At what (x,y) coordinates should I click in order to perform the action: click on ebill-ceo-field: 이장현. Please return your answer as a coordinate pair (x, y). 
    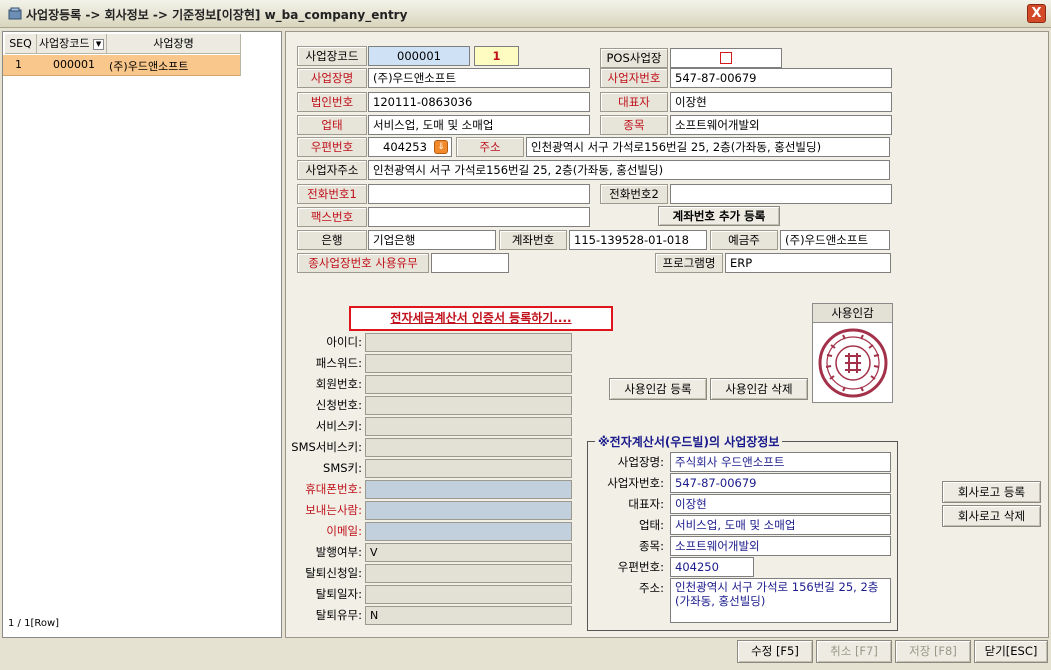
    Looking at the image, I should click on (780, 504).